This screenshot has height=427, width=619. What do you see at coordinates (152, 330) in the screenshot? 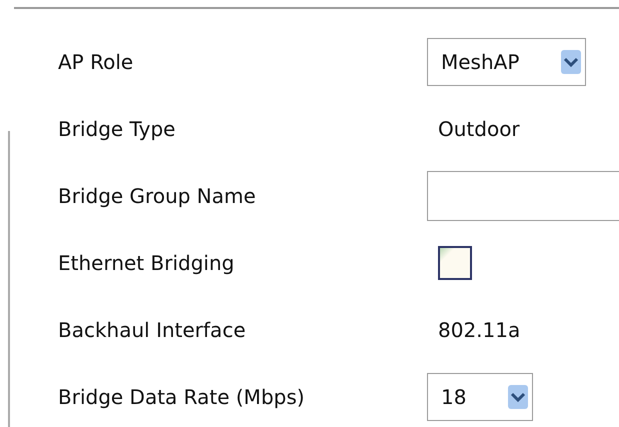
I see `field-label: Backhaul Interface` at bounding box center [152, 330].